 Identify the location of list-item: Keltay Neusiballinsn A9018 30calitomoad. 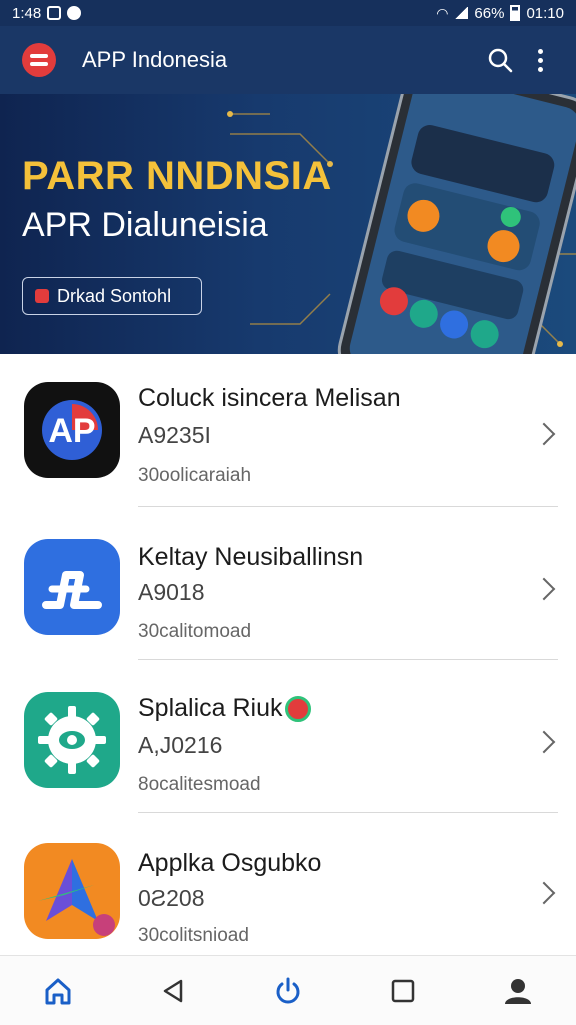
(288, 583).